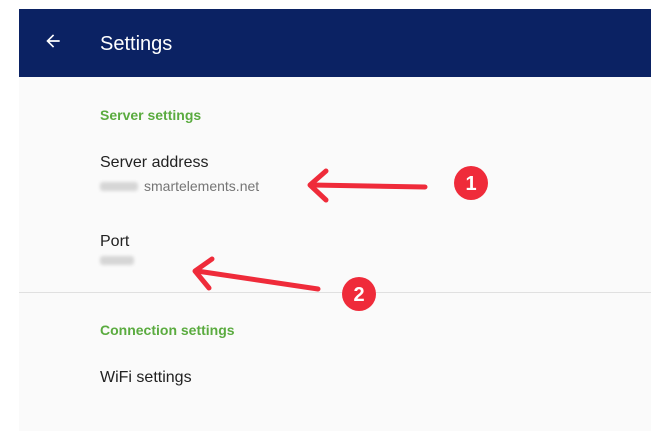 This screenshot has width=665, height=447. What do you see at coordinates (335, 292) in the screenshot?
I see `section-divider` at bounding box center [335, 292].